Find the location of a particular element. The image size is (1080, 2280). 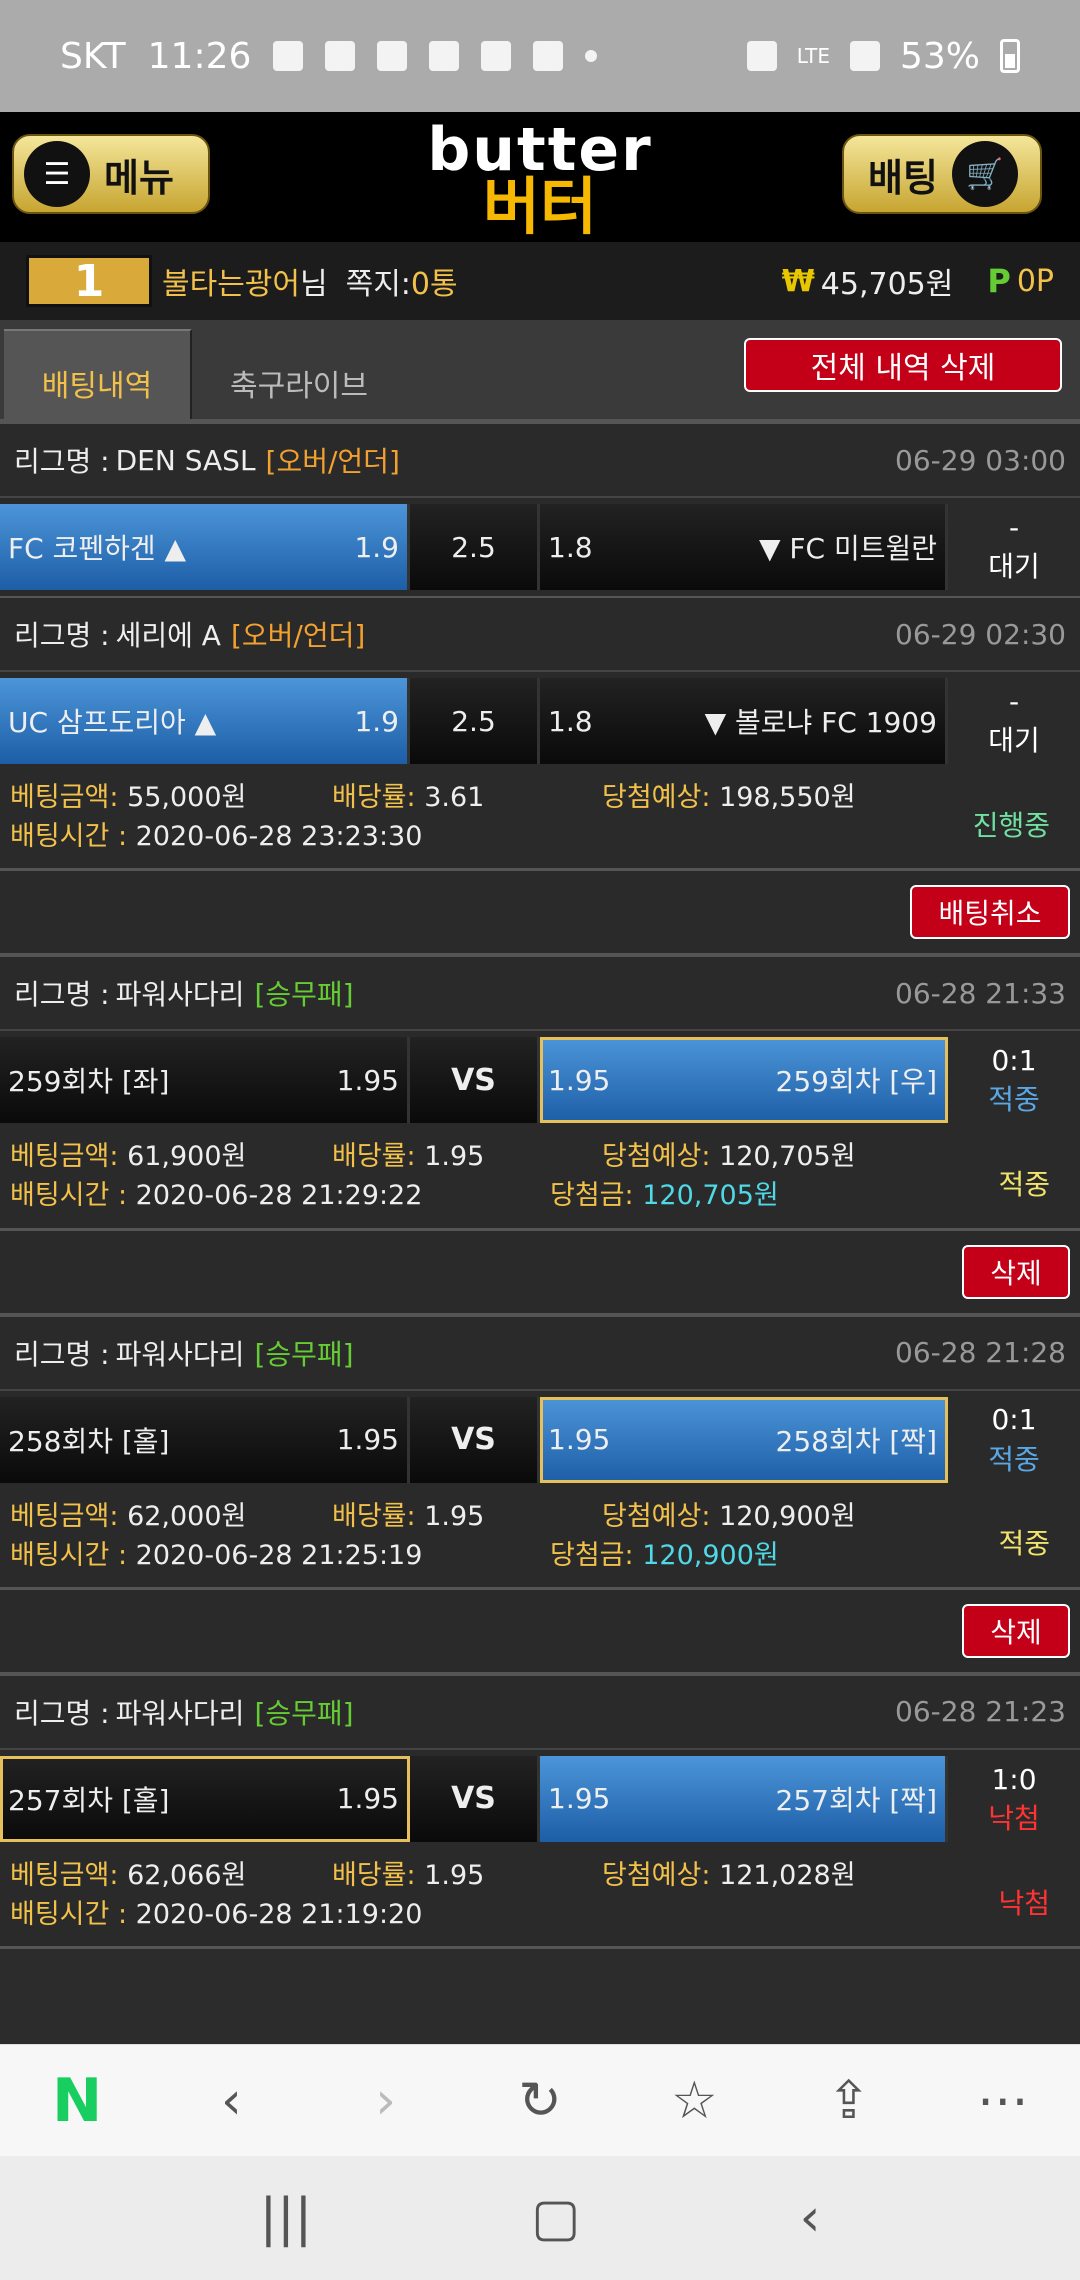

away-odds: 1.95 is located at coordinates (579, 1799).